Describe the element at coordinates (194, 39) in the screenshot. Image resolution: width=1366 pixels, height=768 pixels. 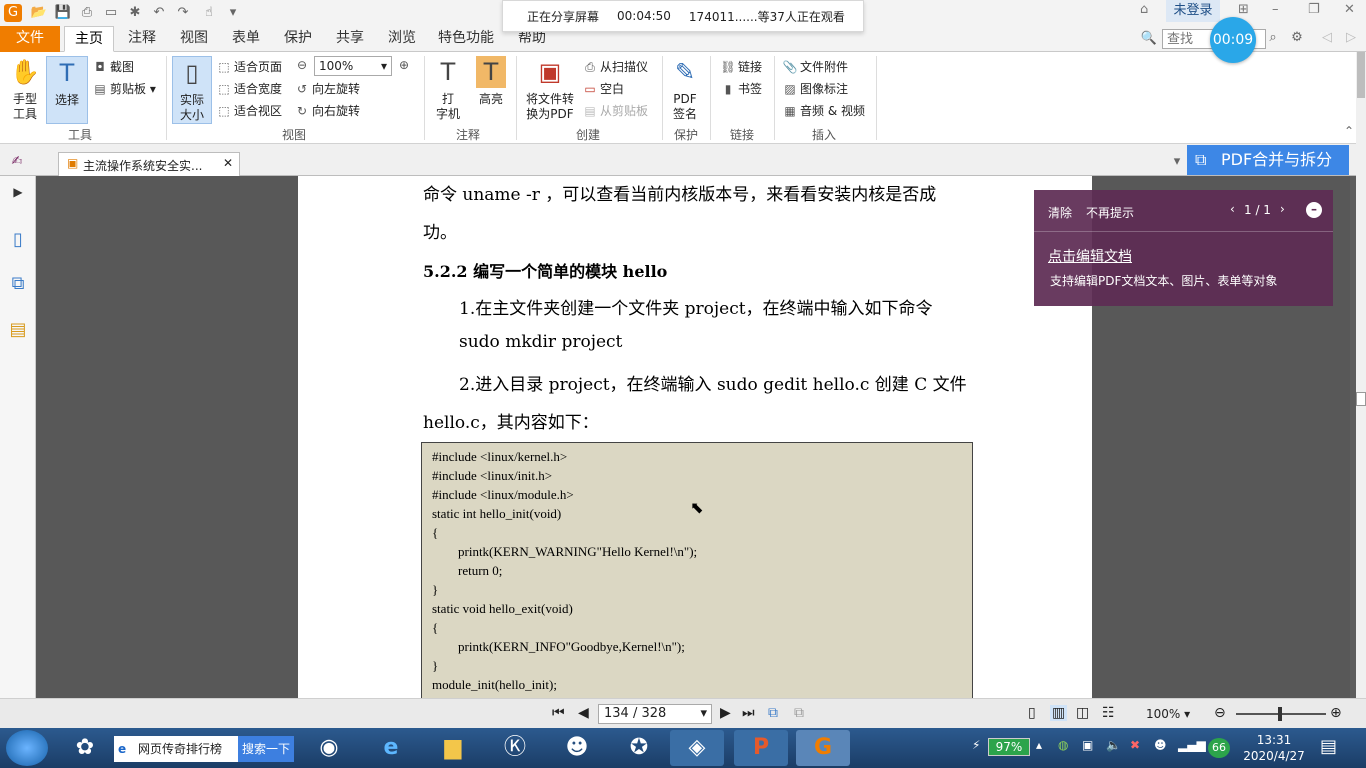
I see `tab-view: 视图` at that location.